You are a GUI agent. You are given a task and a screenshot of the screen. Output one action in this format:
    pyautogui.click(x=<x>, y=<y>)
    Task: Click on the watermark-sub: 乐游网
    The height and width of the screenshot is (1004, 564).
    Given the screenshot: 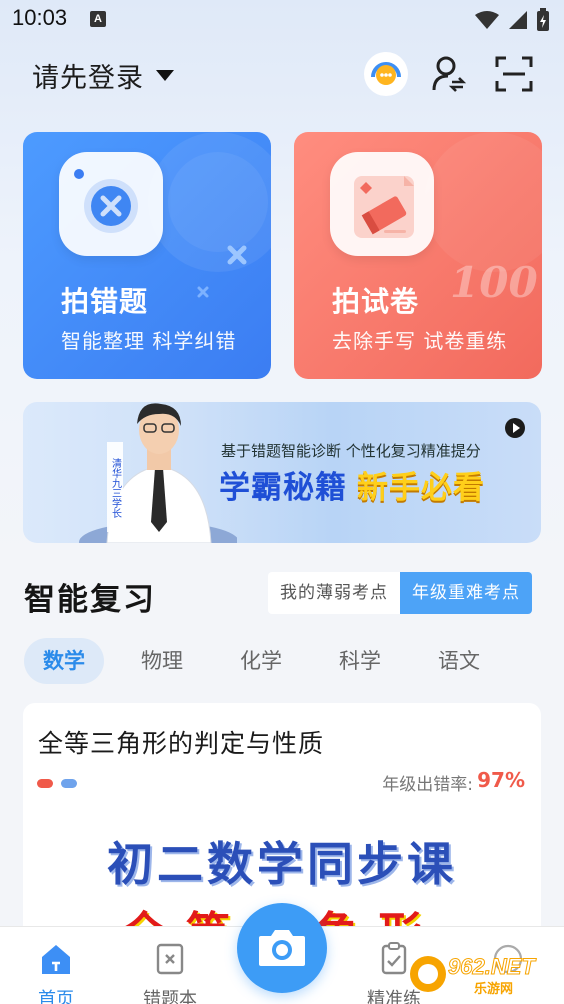 What is the action you would take?
    pyautogui.click(x=494, y=989)
    